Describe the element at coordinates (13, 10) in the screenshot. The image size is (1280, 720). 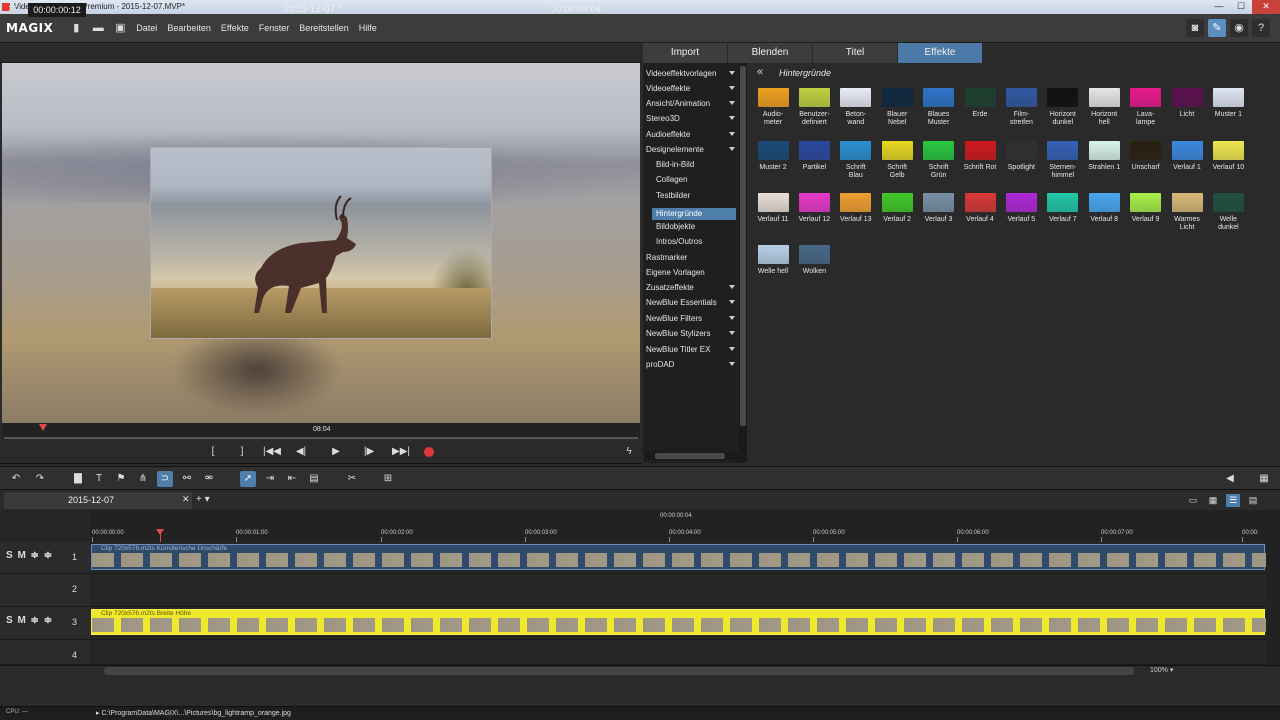
I see `hamburger-menu-icon: ☰` at that location.